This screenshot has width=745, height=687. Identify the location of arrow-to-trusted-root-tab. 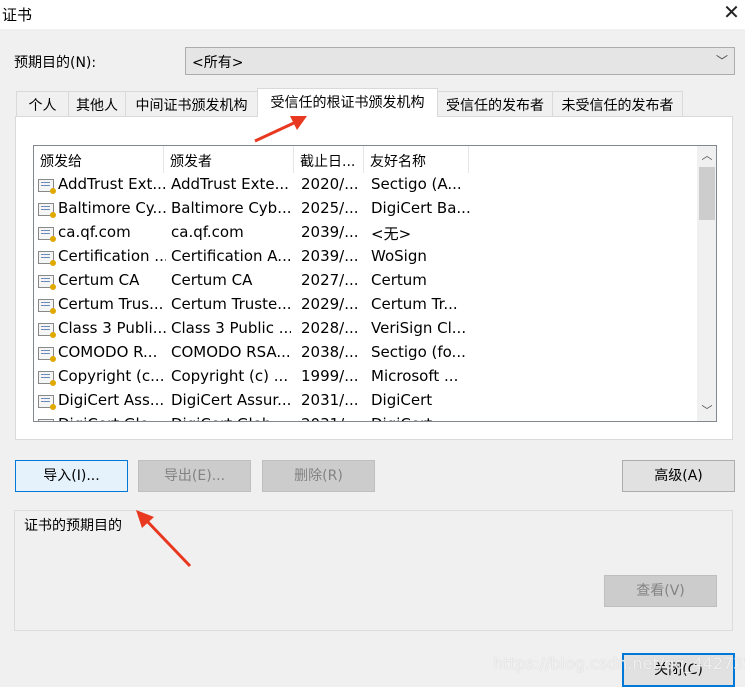
(280, 129).